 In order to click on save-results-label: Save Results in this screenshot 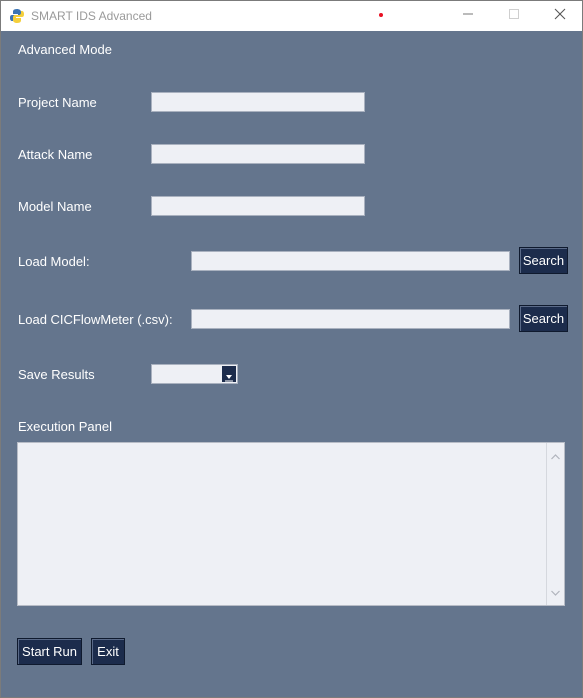, I will do `click(56, 374)`.